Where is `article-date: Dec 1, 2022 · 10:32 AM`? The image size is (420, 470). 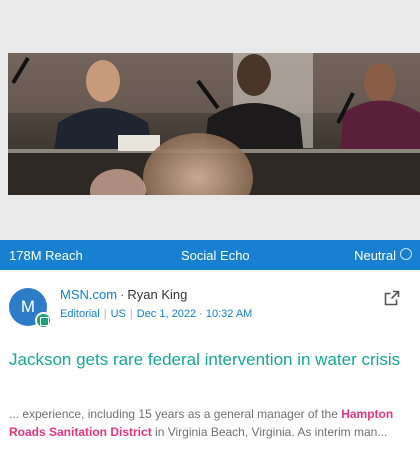 article-date: Dec 1, 2022 · 10:32 AM is located at coordinates (194, 314).